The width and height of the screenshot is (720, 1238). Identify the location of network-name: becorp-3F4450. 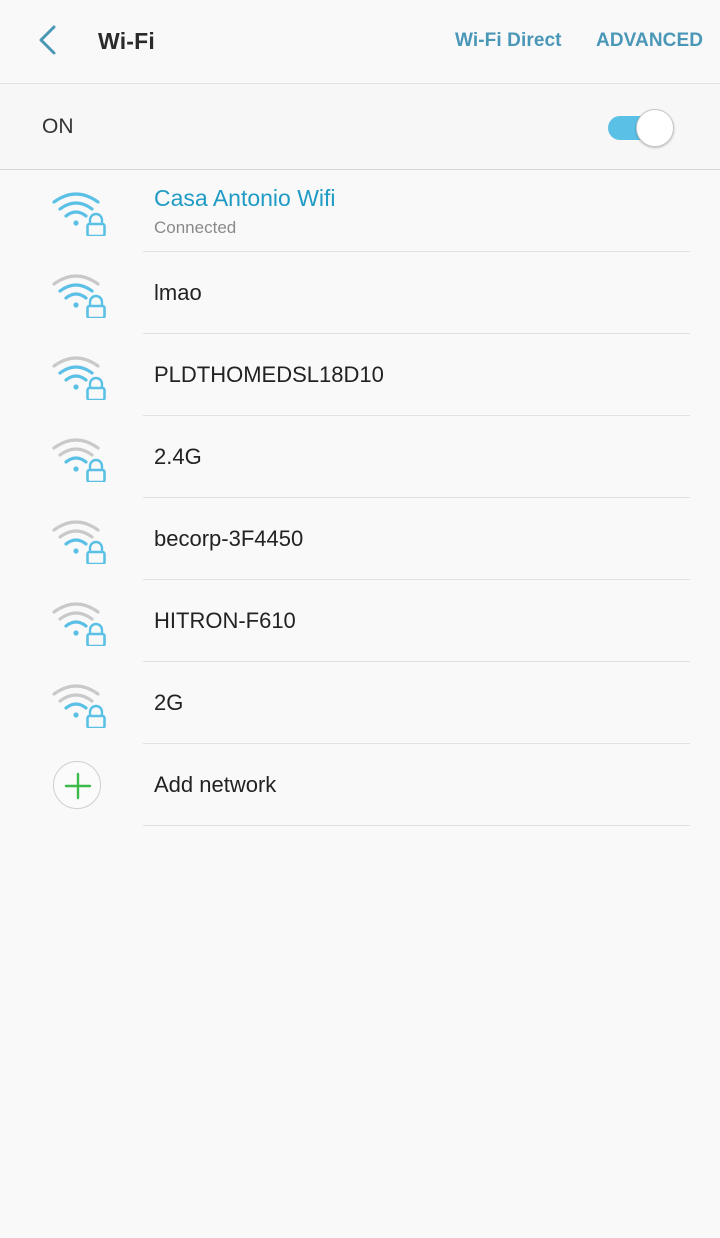
(229, 538).